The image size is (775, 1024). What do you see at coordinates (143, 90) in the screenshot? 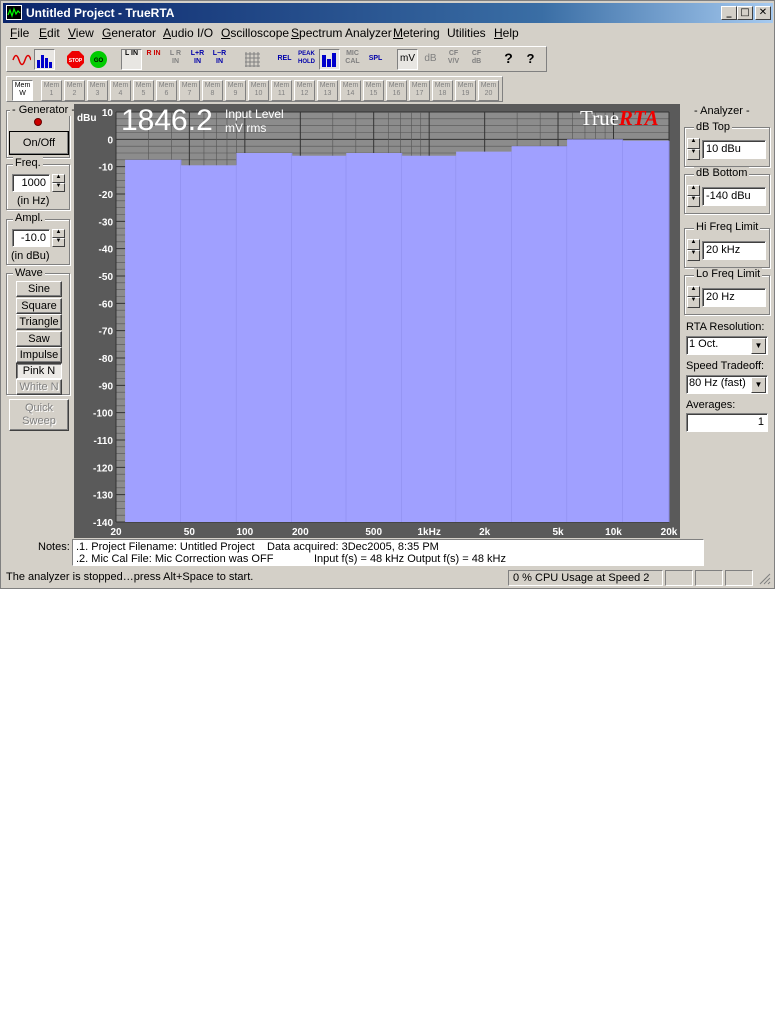
I see `mem-5-button: Mem 5` at bounding box center [143, 90].